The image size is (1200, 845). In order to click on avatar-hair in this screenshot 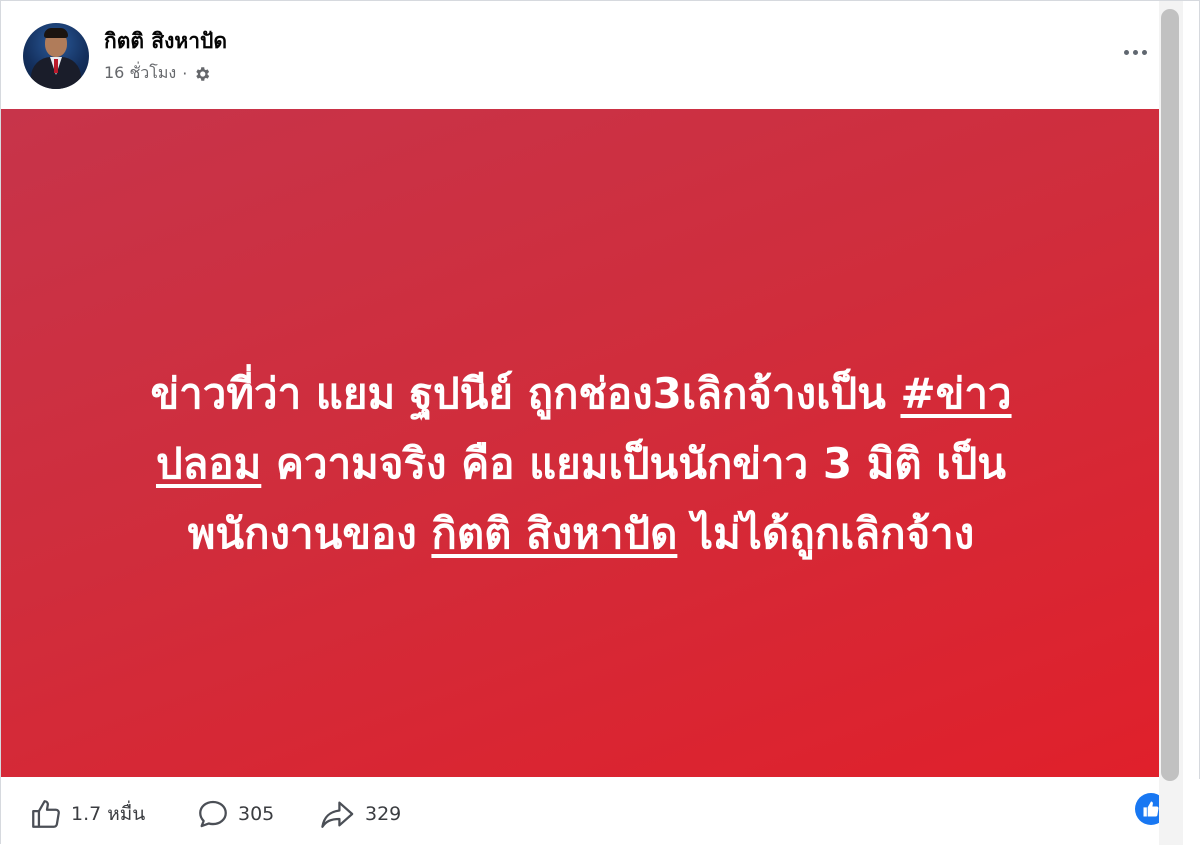, I will do `click(56, 33)`.